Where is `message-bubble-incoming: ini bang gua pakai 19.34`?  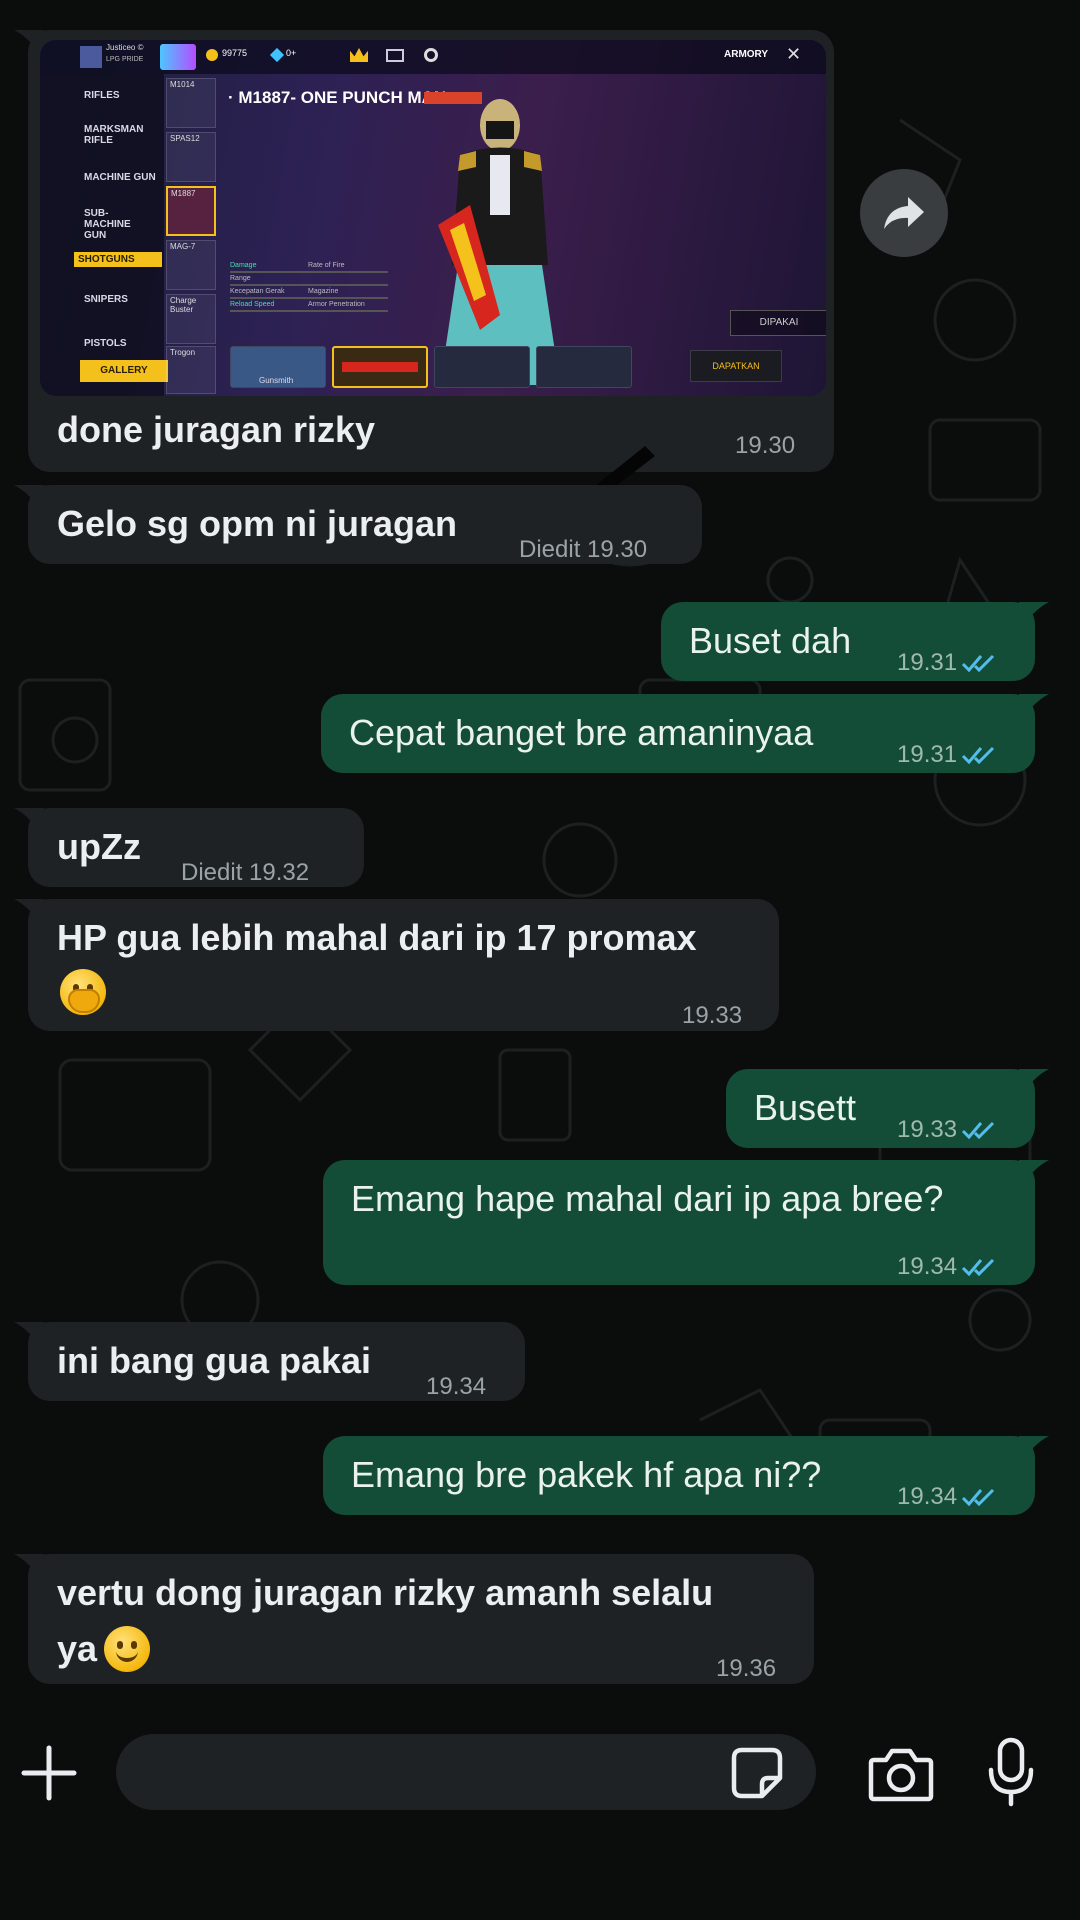 message-bubble-incoming: ini bang gua pakai 19.34 is located at coordinates (269, 1361).